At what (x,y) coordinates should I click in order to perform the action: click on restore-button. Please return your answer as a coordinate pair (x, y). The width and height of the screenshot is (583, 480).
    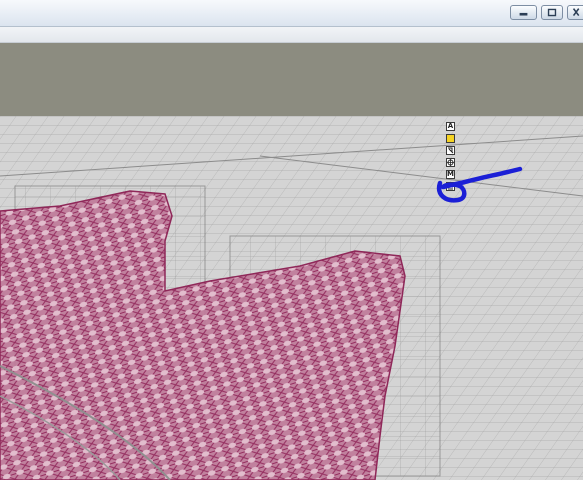
    Looking at the image, I should click on (552, 12).